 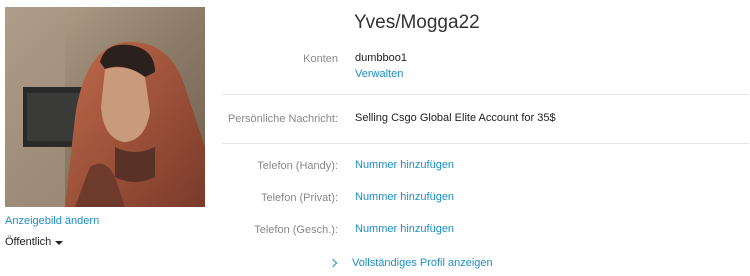 What do you see at coordinates (299, 198) in the screenshot?
I see `phone-home-label: Telefon (Privat):` at bounding box center [299, 198].